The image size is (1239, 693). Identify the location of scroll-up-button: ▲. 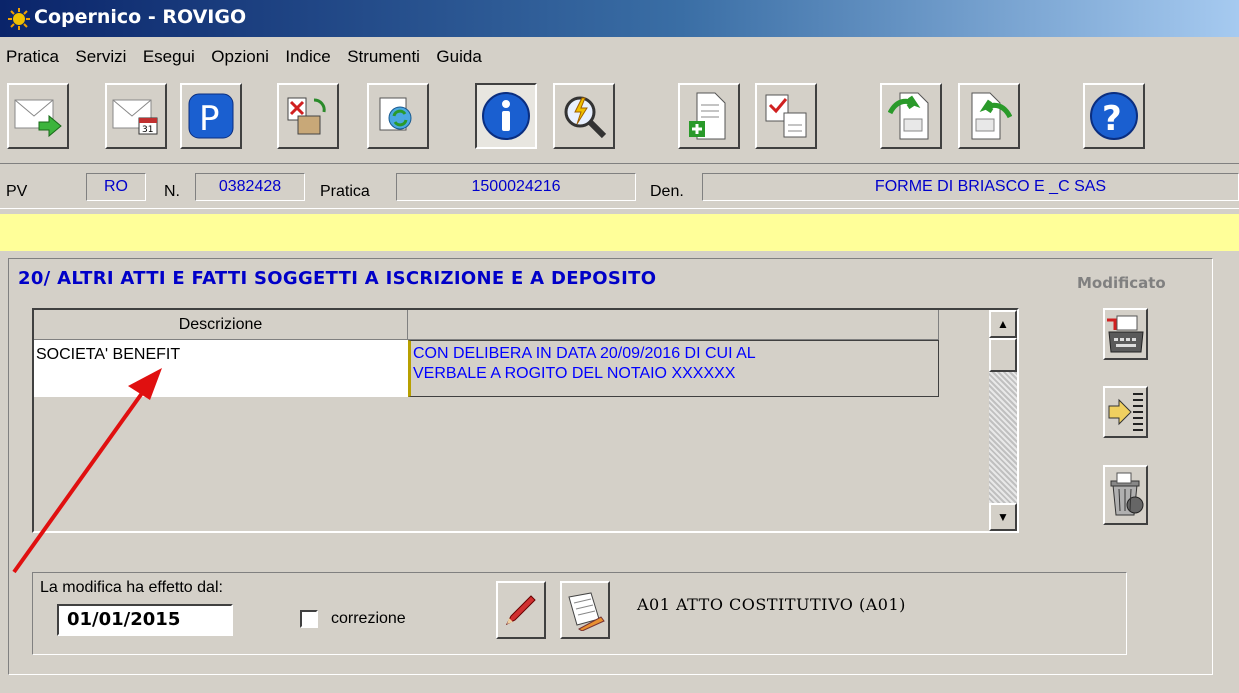
(1003, 324).